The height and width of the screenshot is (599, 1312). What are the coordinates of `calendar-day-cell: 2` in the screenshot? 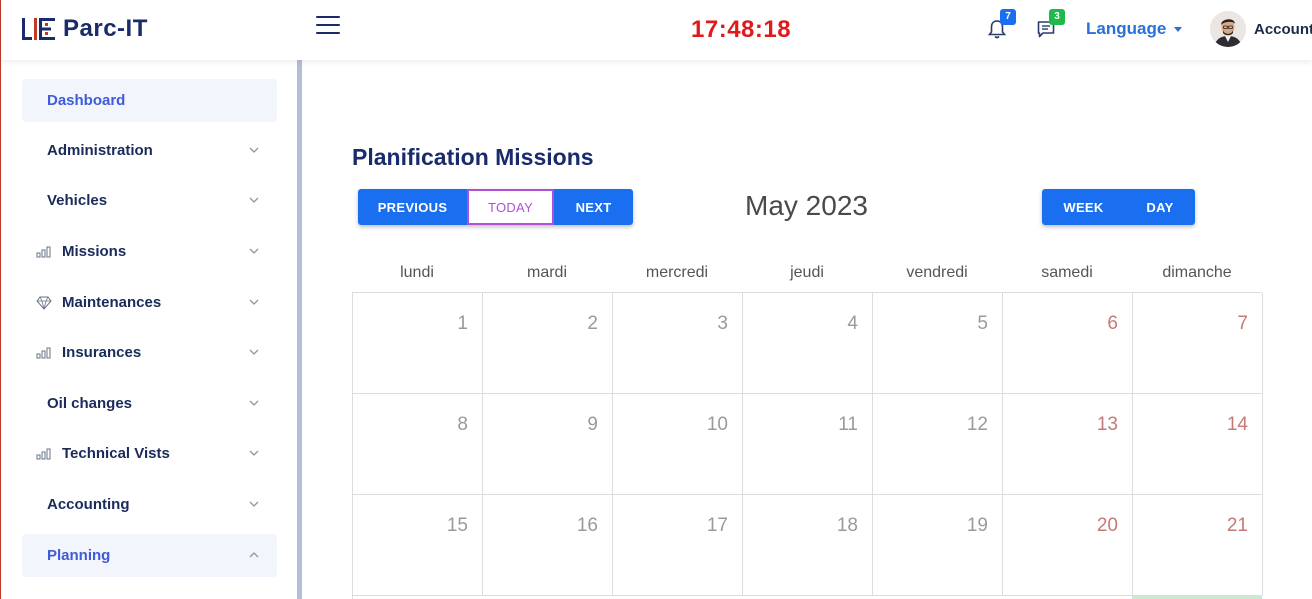 It's located at (548, 343).